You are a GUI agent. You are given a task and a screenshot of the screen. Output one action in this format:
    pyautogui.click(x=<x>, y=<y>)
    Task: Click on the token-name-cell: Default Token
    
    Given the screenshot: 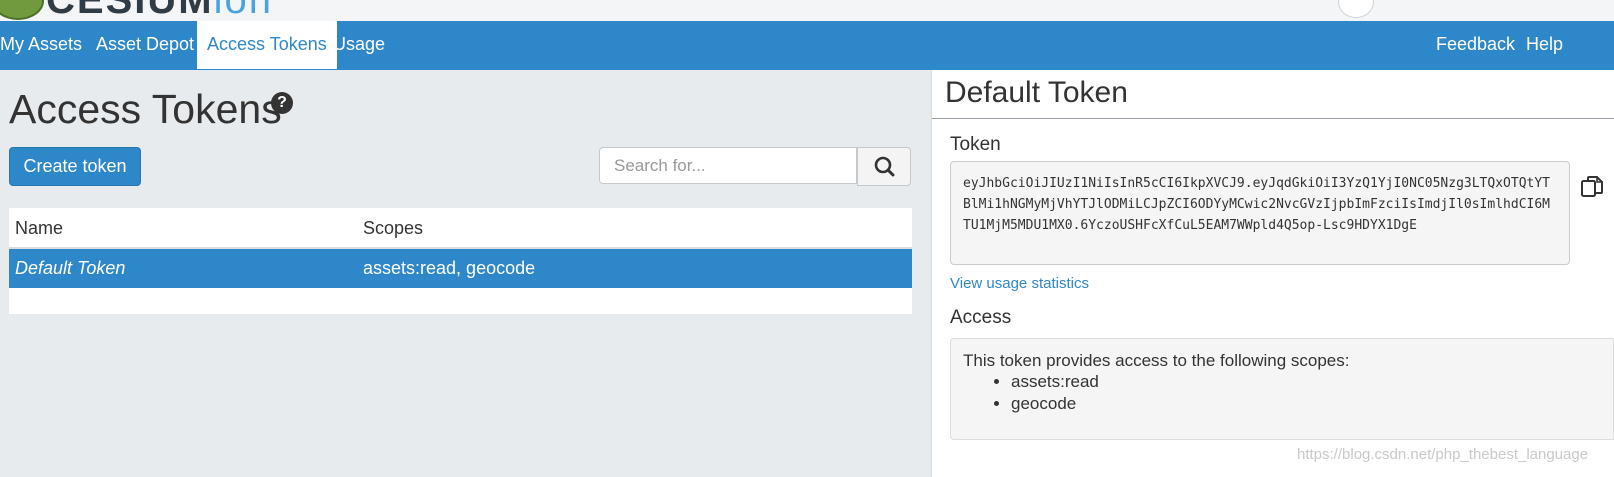 What is the action you would take?
    pyautogui.click(x=70, y=268)
    